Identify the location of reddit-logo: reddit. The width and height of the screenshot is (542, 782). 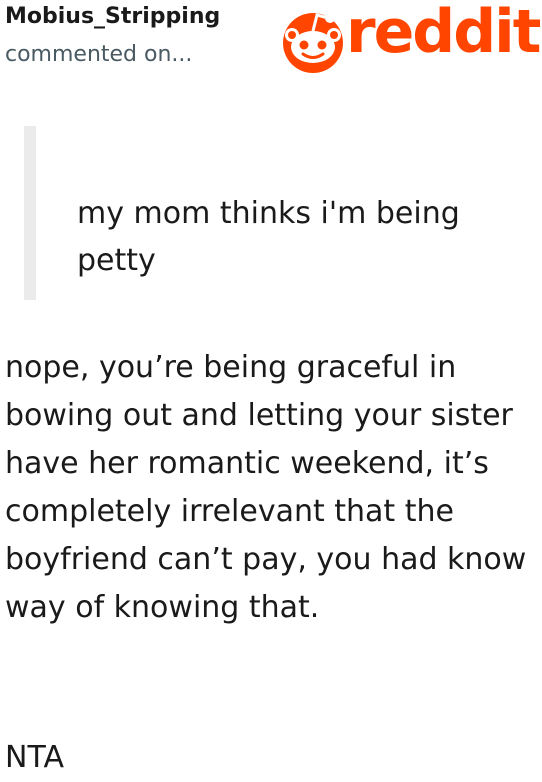
(409, 36).